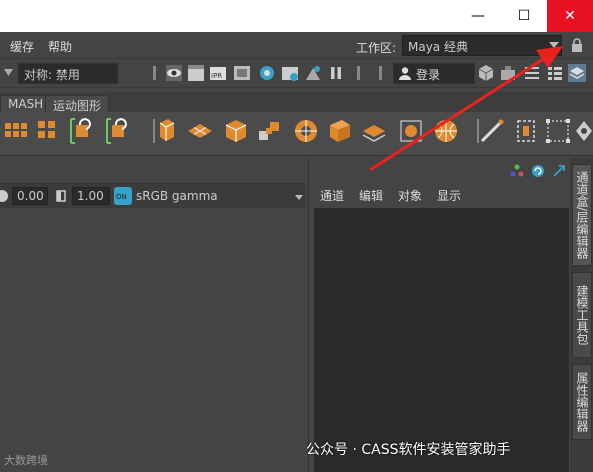  Describe the element at coordinates (177, 196) in the screenshot. I see `color-space-select: sRGB gamma` at that location.